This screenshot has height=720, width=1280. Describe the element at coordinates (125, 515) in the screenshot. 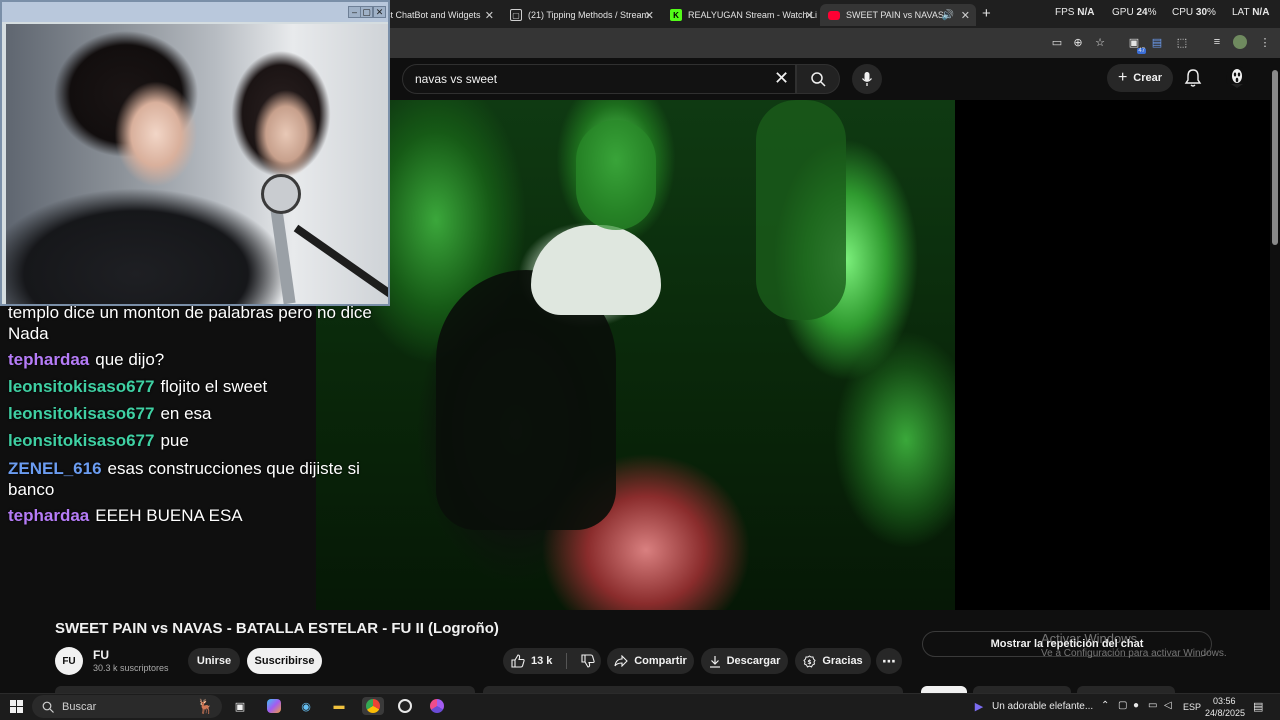

I see `chat-message: tephardaa EEEH BUENA ESA` at that location.